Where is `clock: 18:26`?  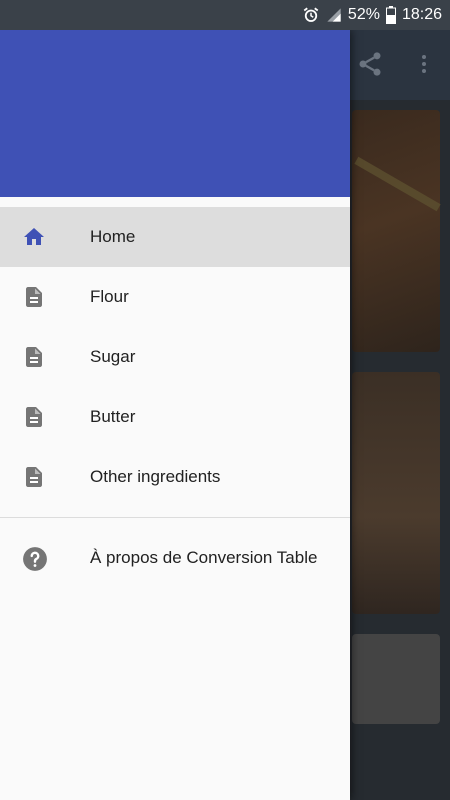
clock: 18:26 is located at coordinates (421, 14).